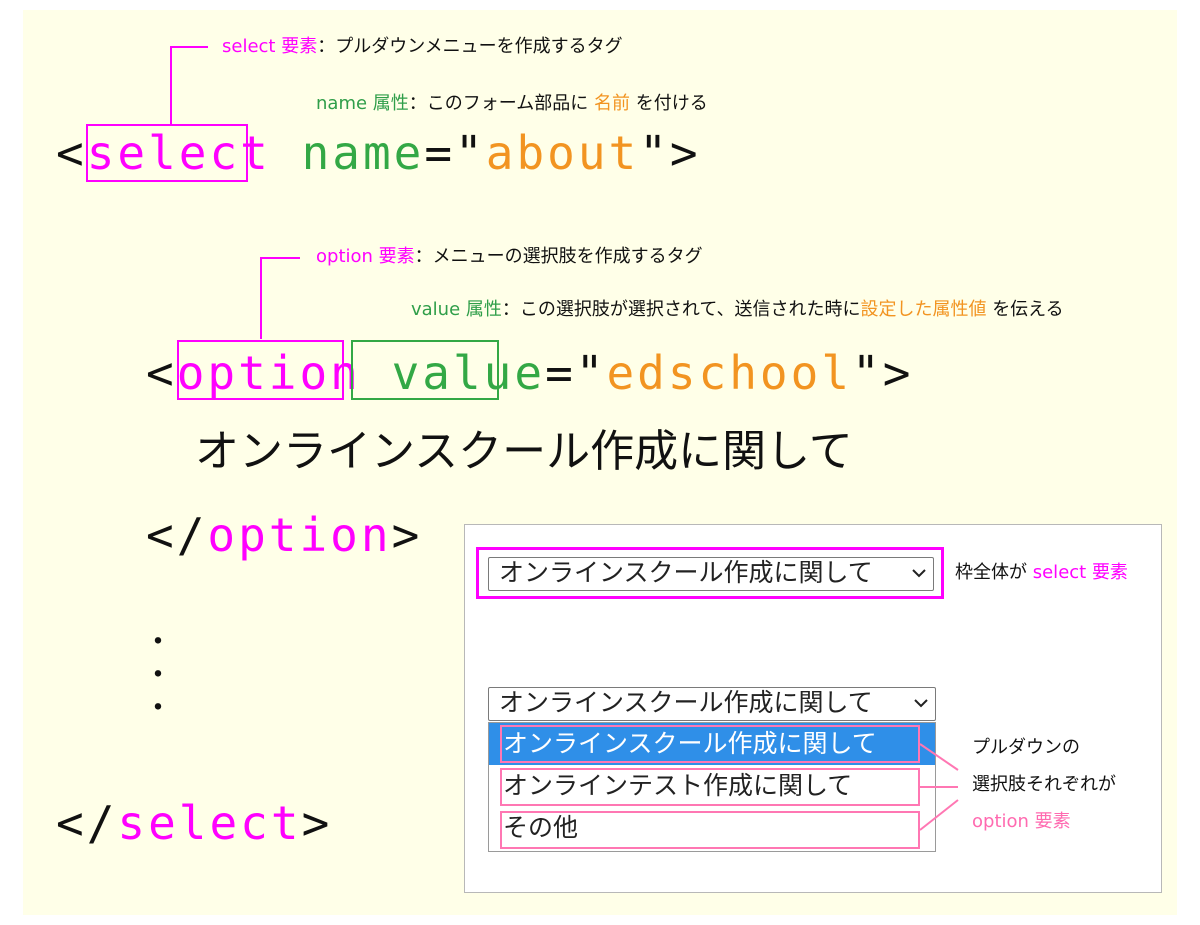  I want to click on open-select-dropdown: オンラインスクール作成に関して, so click(712, 704).